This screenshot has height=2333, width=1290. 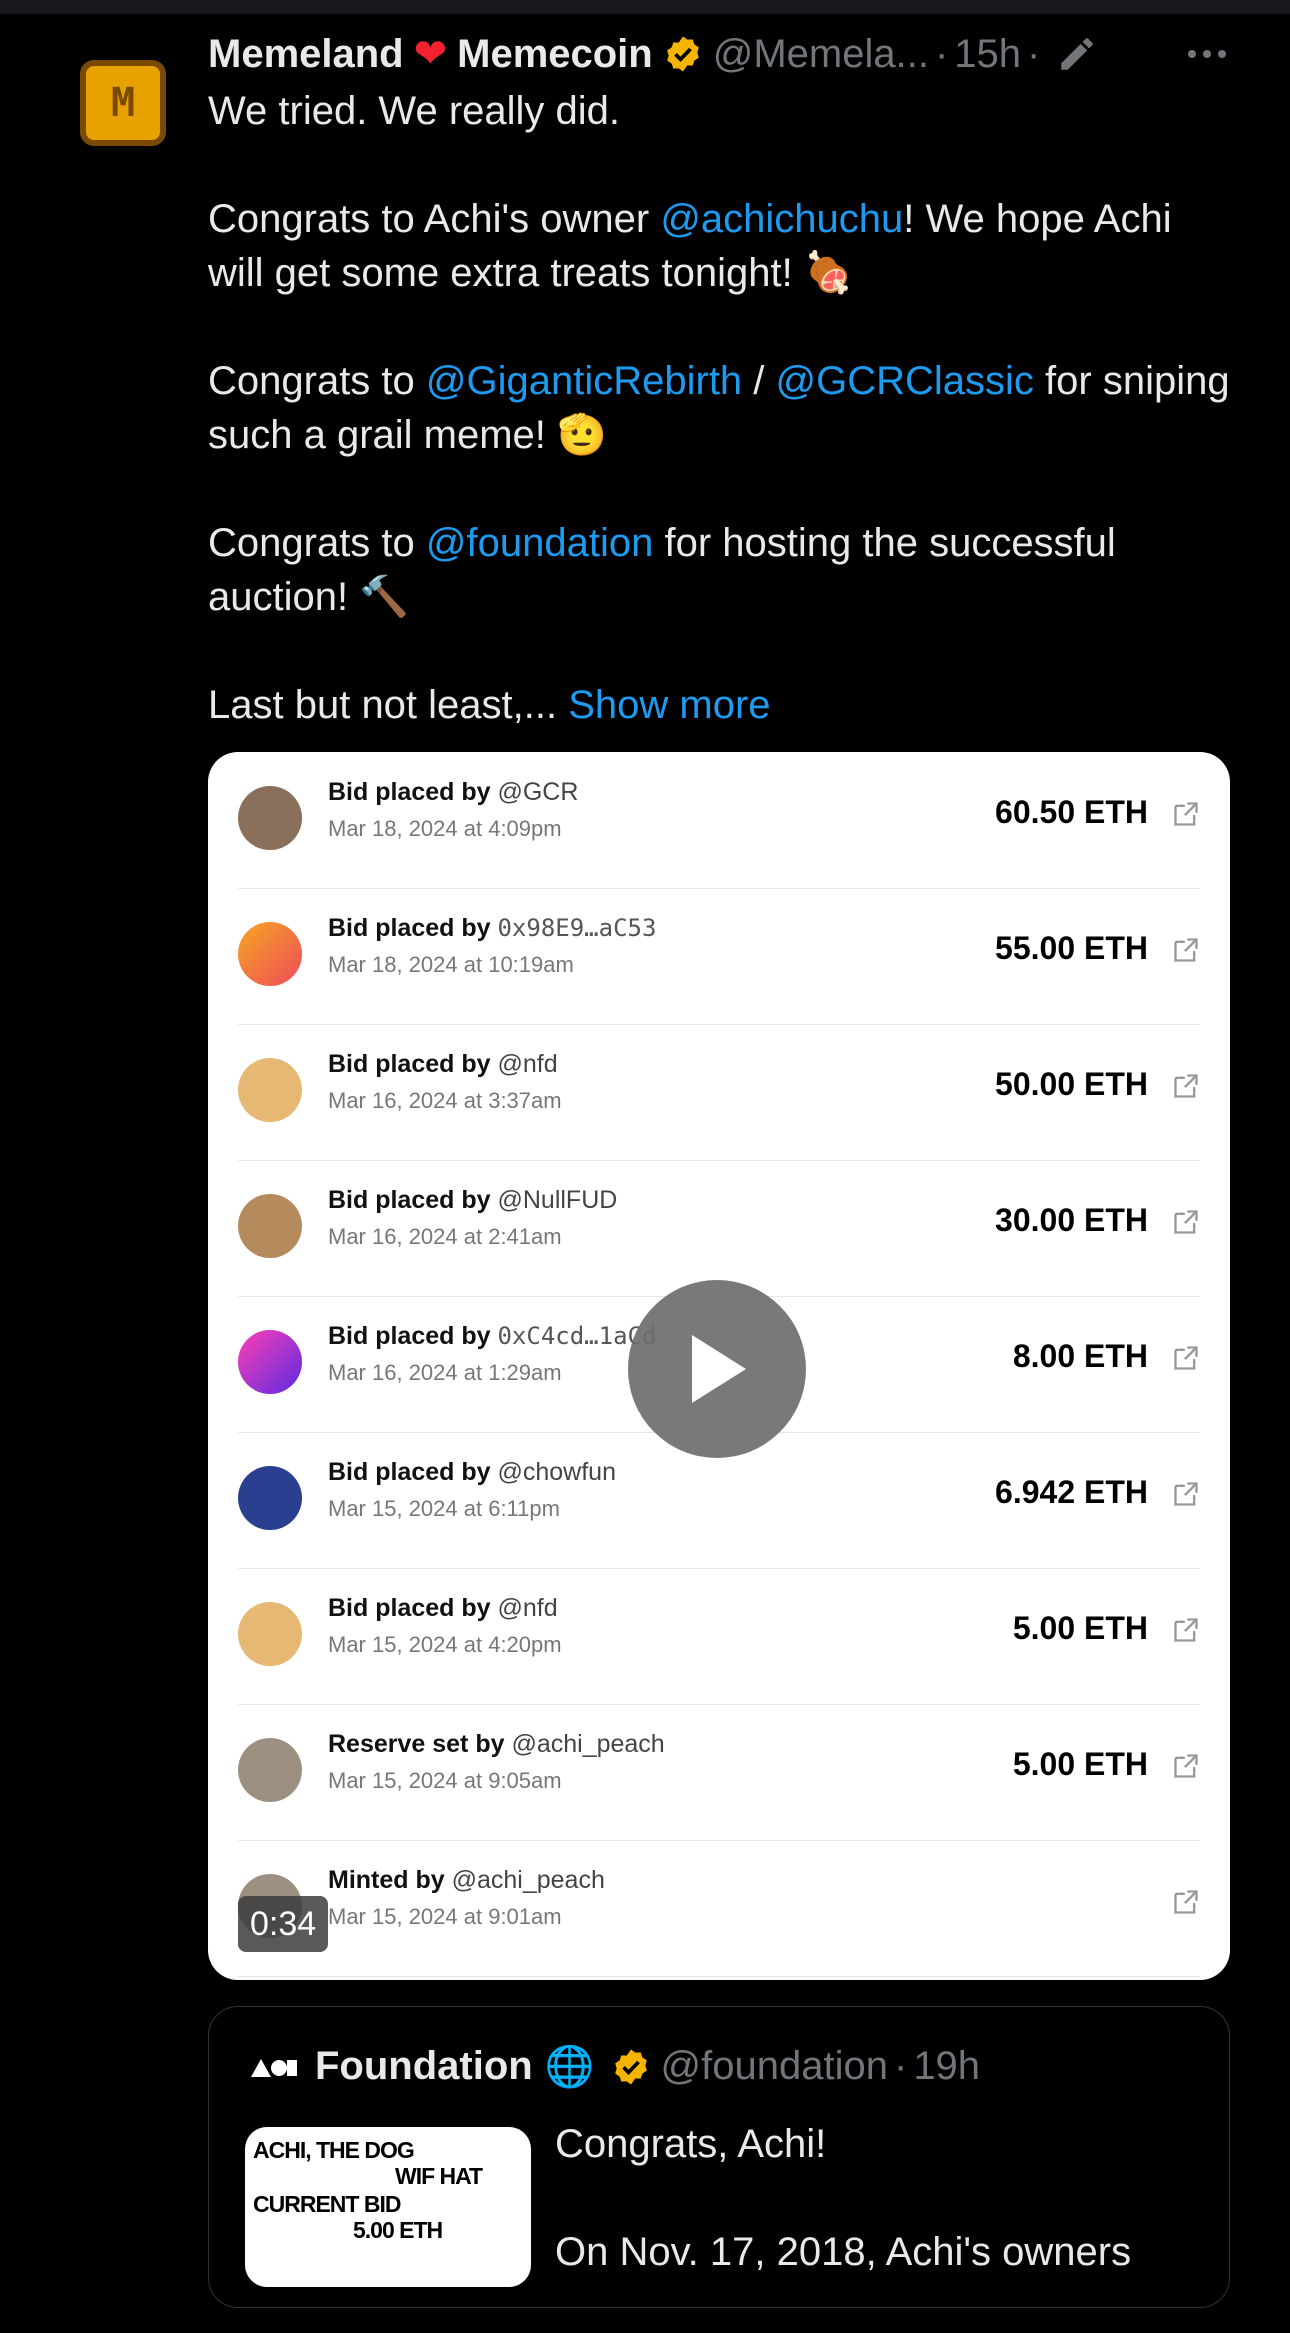 What do you see at coordinates (430, 54) in the screenshot?
I see `heart-icon: ❤` at bounding box center [430, 54].